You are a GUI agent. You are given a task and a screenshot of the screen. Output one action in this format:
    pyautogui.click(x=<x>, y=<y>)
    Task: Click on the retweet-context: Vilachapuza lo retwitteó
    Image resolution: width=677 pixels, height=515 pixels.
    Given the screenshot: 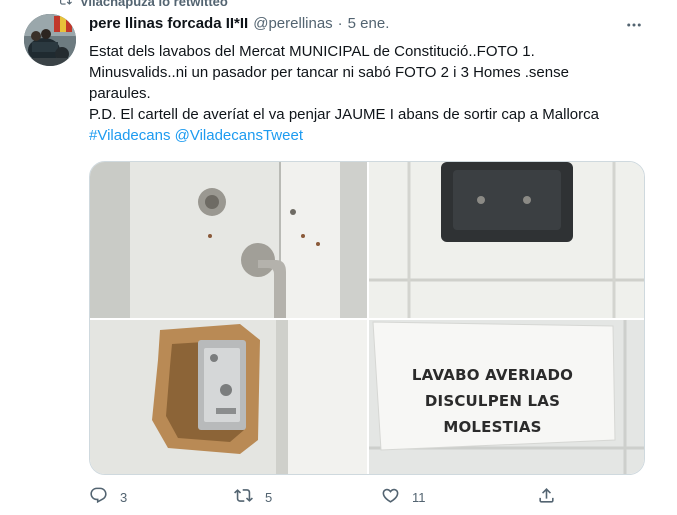 What is the action you would take?
    pyautogui.click(x=143, y=5)
    